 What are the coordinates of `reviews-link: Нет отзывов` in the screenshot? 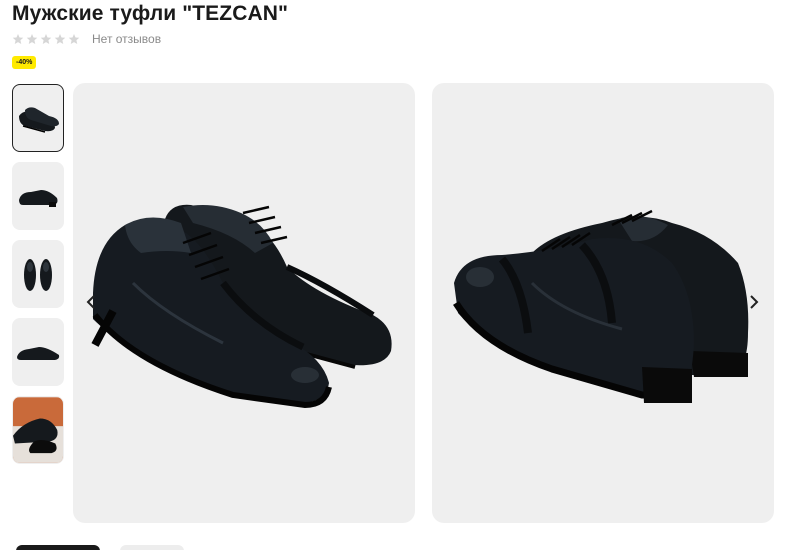 It's located at (126, 39).